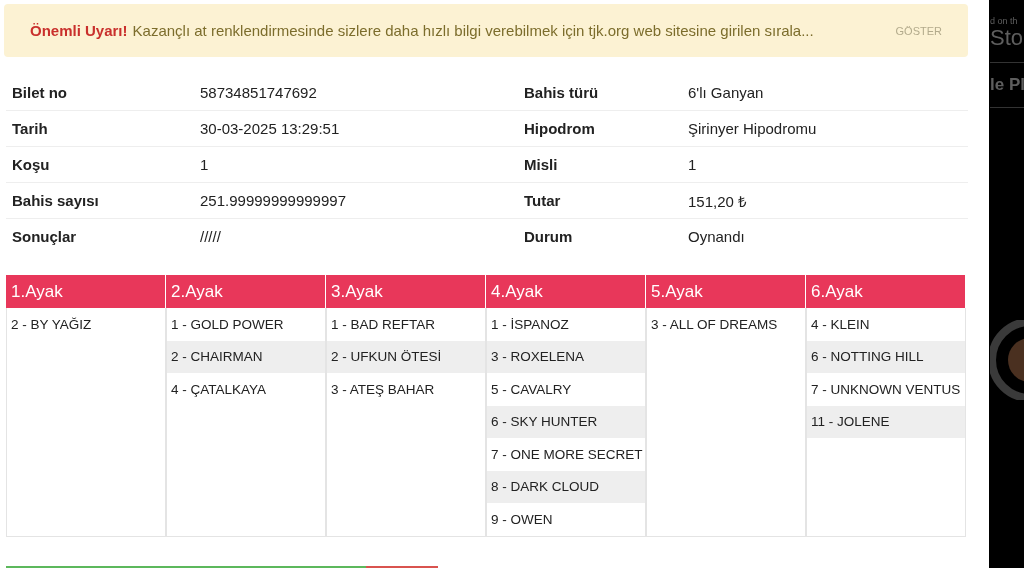  I want to click on field-value: Şirinyer Hipodromu, so click(752, 128).